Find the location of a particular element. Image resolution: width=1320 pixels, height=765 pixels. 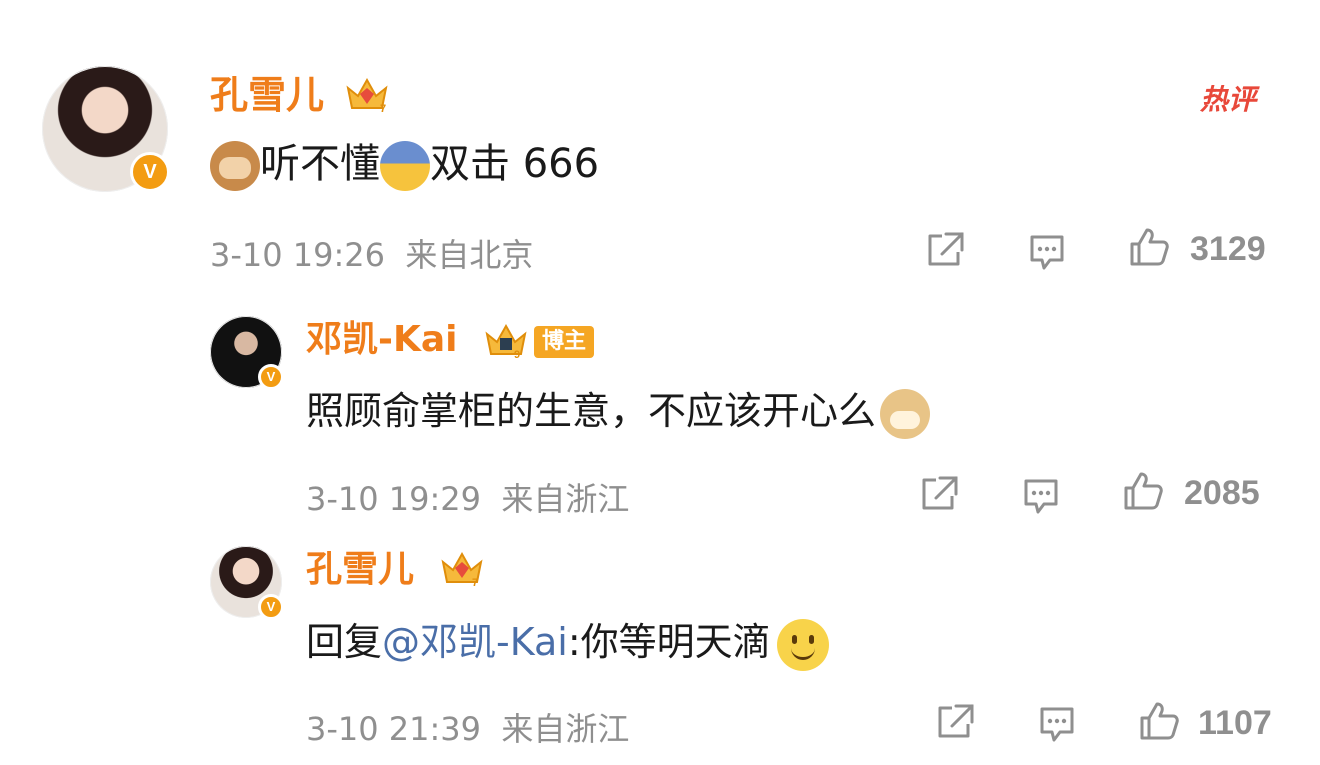

user-name: 邓凯-Kai is located at coordinates (381, 340).